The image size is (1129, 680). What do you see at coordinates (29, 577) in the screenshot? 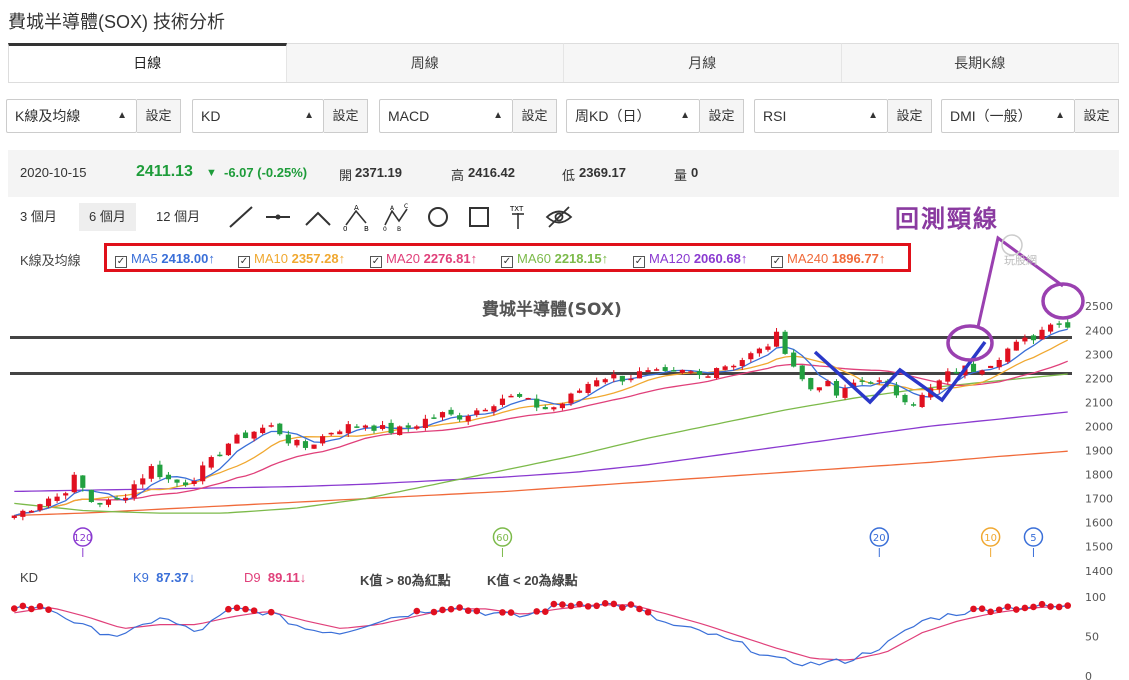
I see `kd-panel-label: KD` at bounding box center [29, 577].